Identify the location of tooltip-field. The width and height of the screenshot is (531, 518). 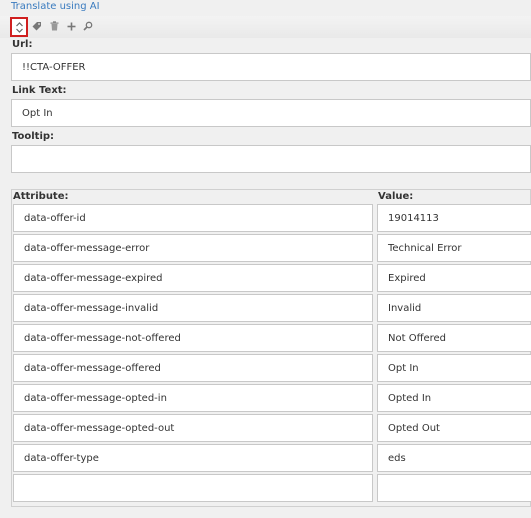
(271, 159).